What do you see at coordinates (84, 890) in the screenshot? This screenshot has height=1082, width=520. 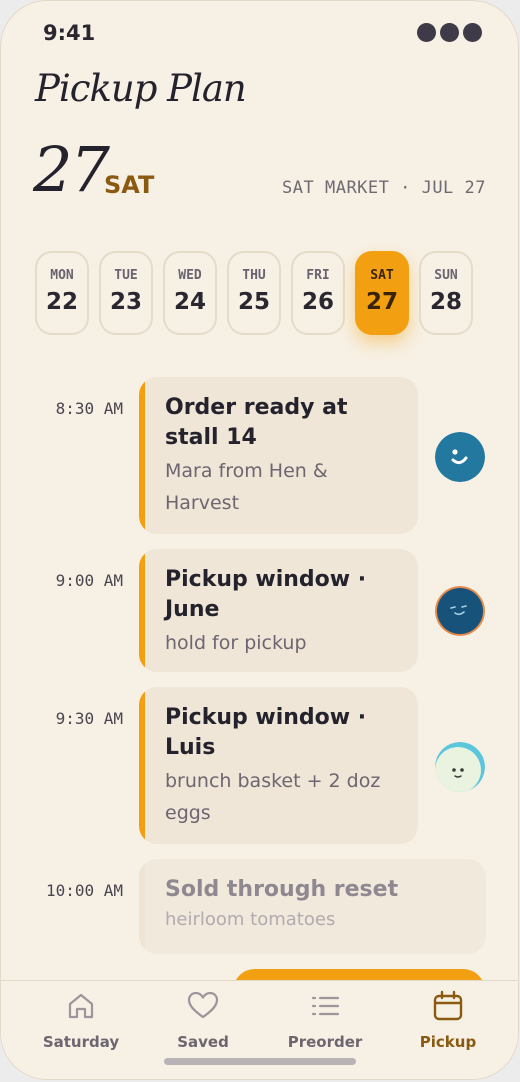 I see `event-time: 10:00 AM` at bounding box center [84, 890].